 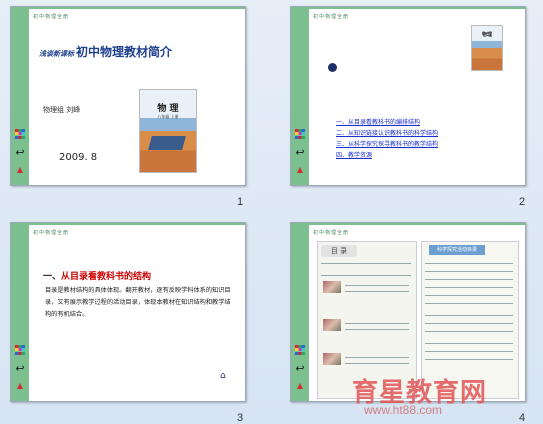 What do you see at coordinates (387, 133) in the screenshot?
I see `outline-link-2: 二、从知识链接认识教科书的科学结构` at bounding box center [387, 133].